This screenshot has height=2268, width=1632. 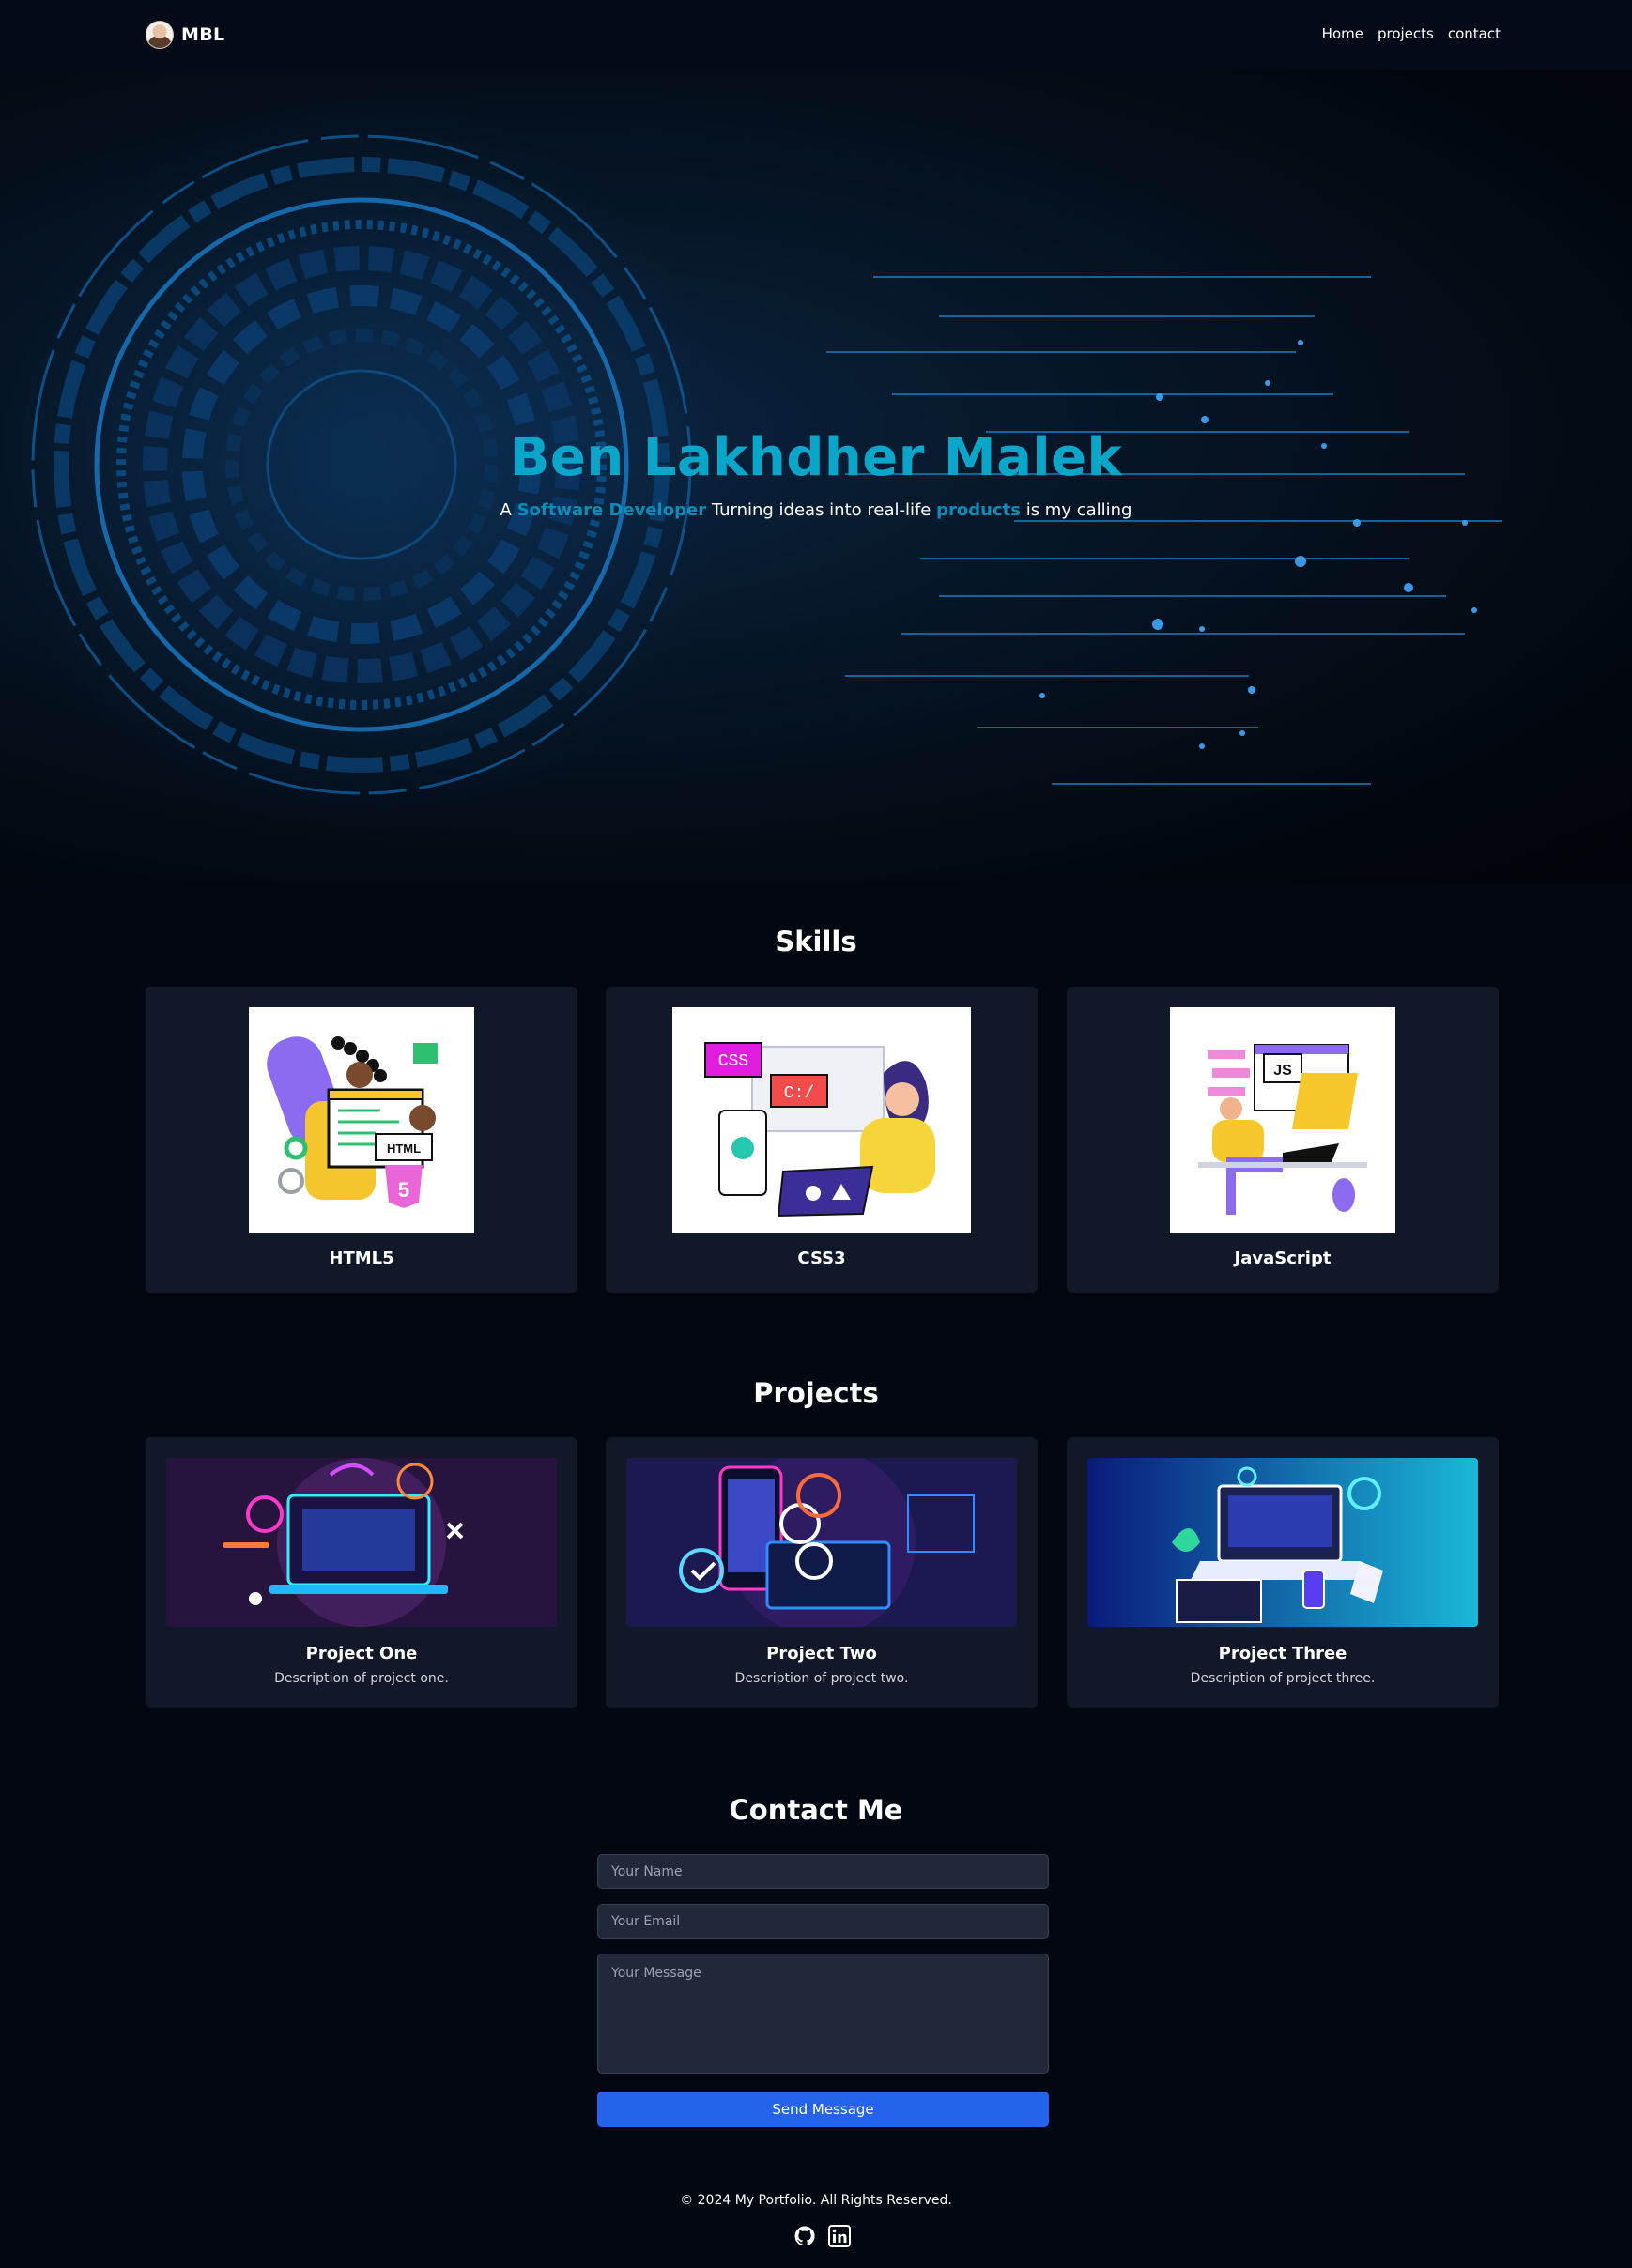 I want to click on css-label: CSS, so click(x=733, y=1061).